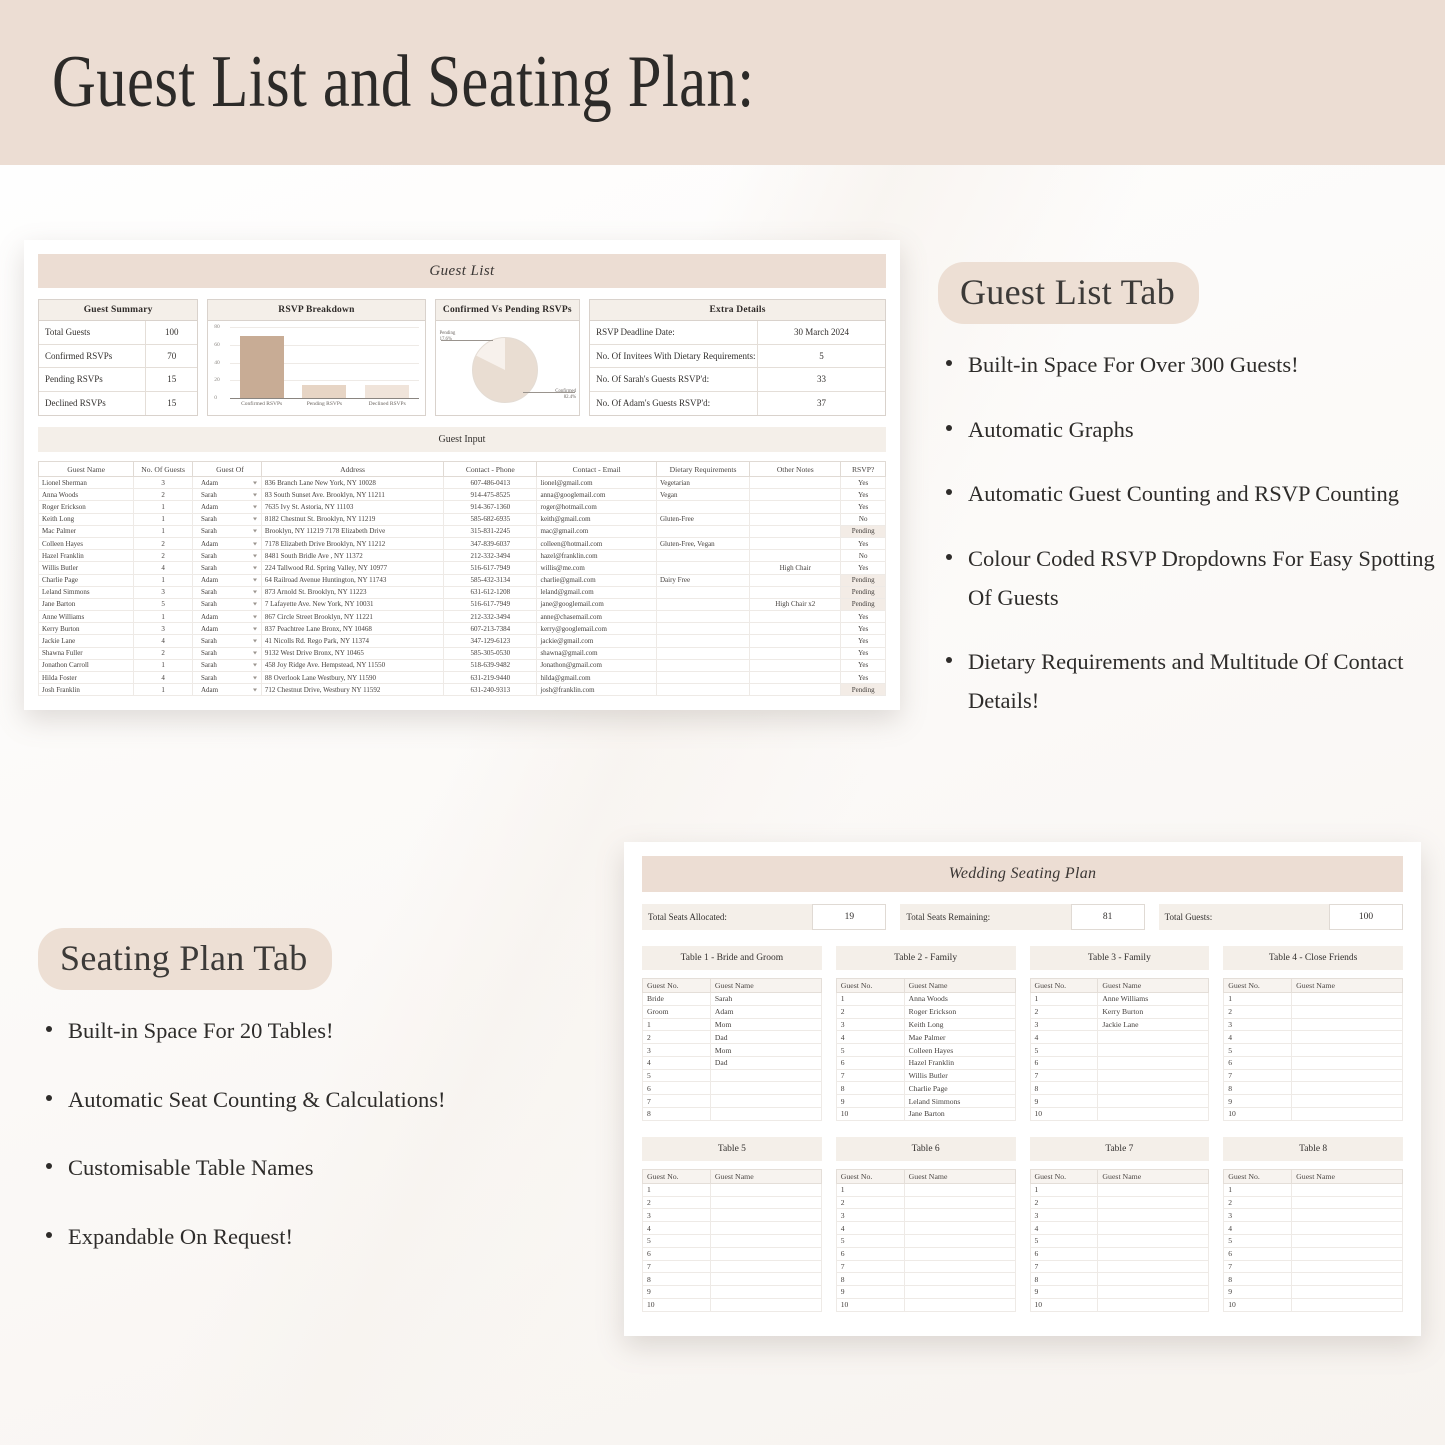 The height and width of the screenshot is (1445, 1445). I want to click on stat-value: 19, so click(849, 917).